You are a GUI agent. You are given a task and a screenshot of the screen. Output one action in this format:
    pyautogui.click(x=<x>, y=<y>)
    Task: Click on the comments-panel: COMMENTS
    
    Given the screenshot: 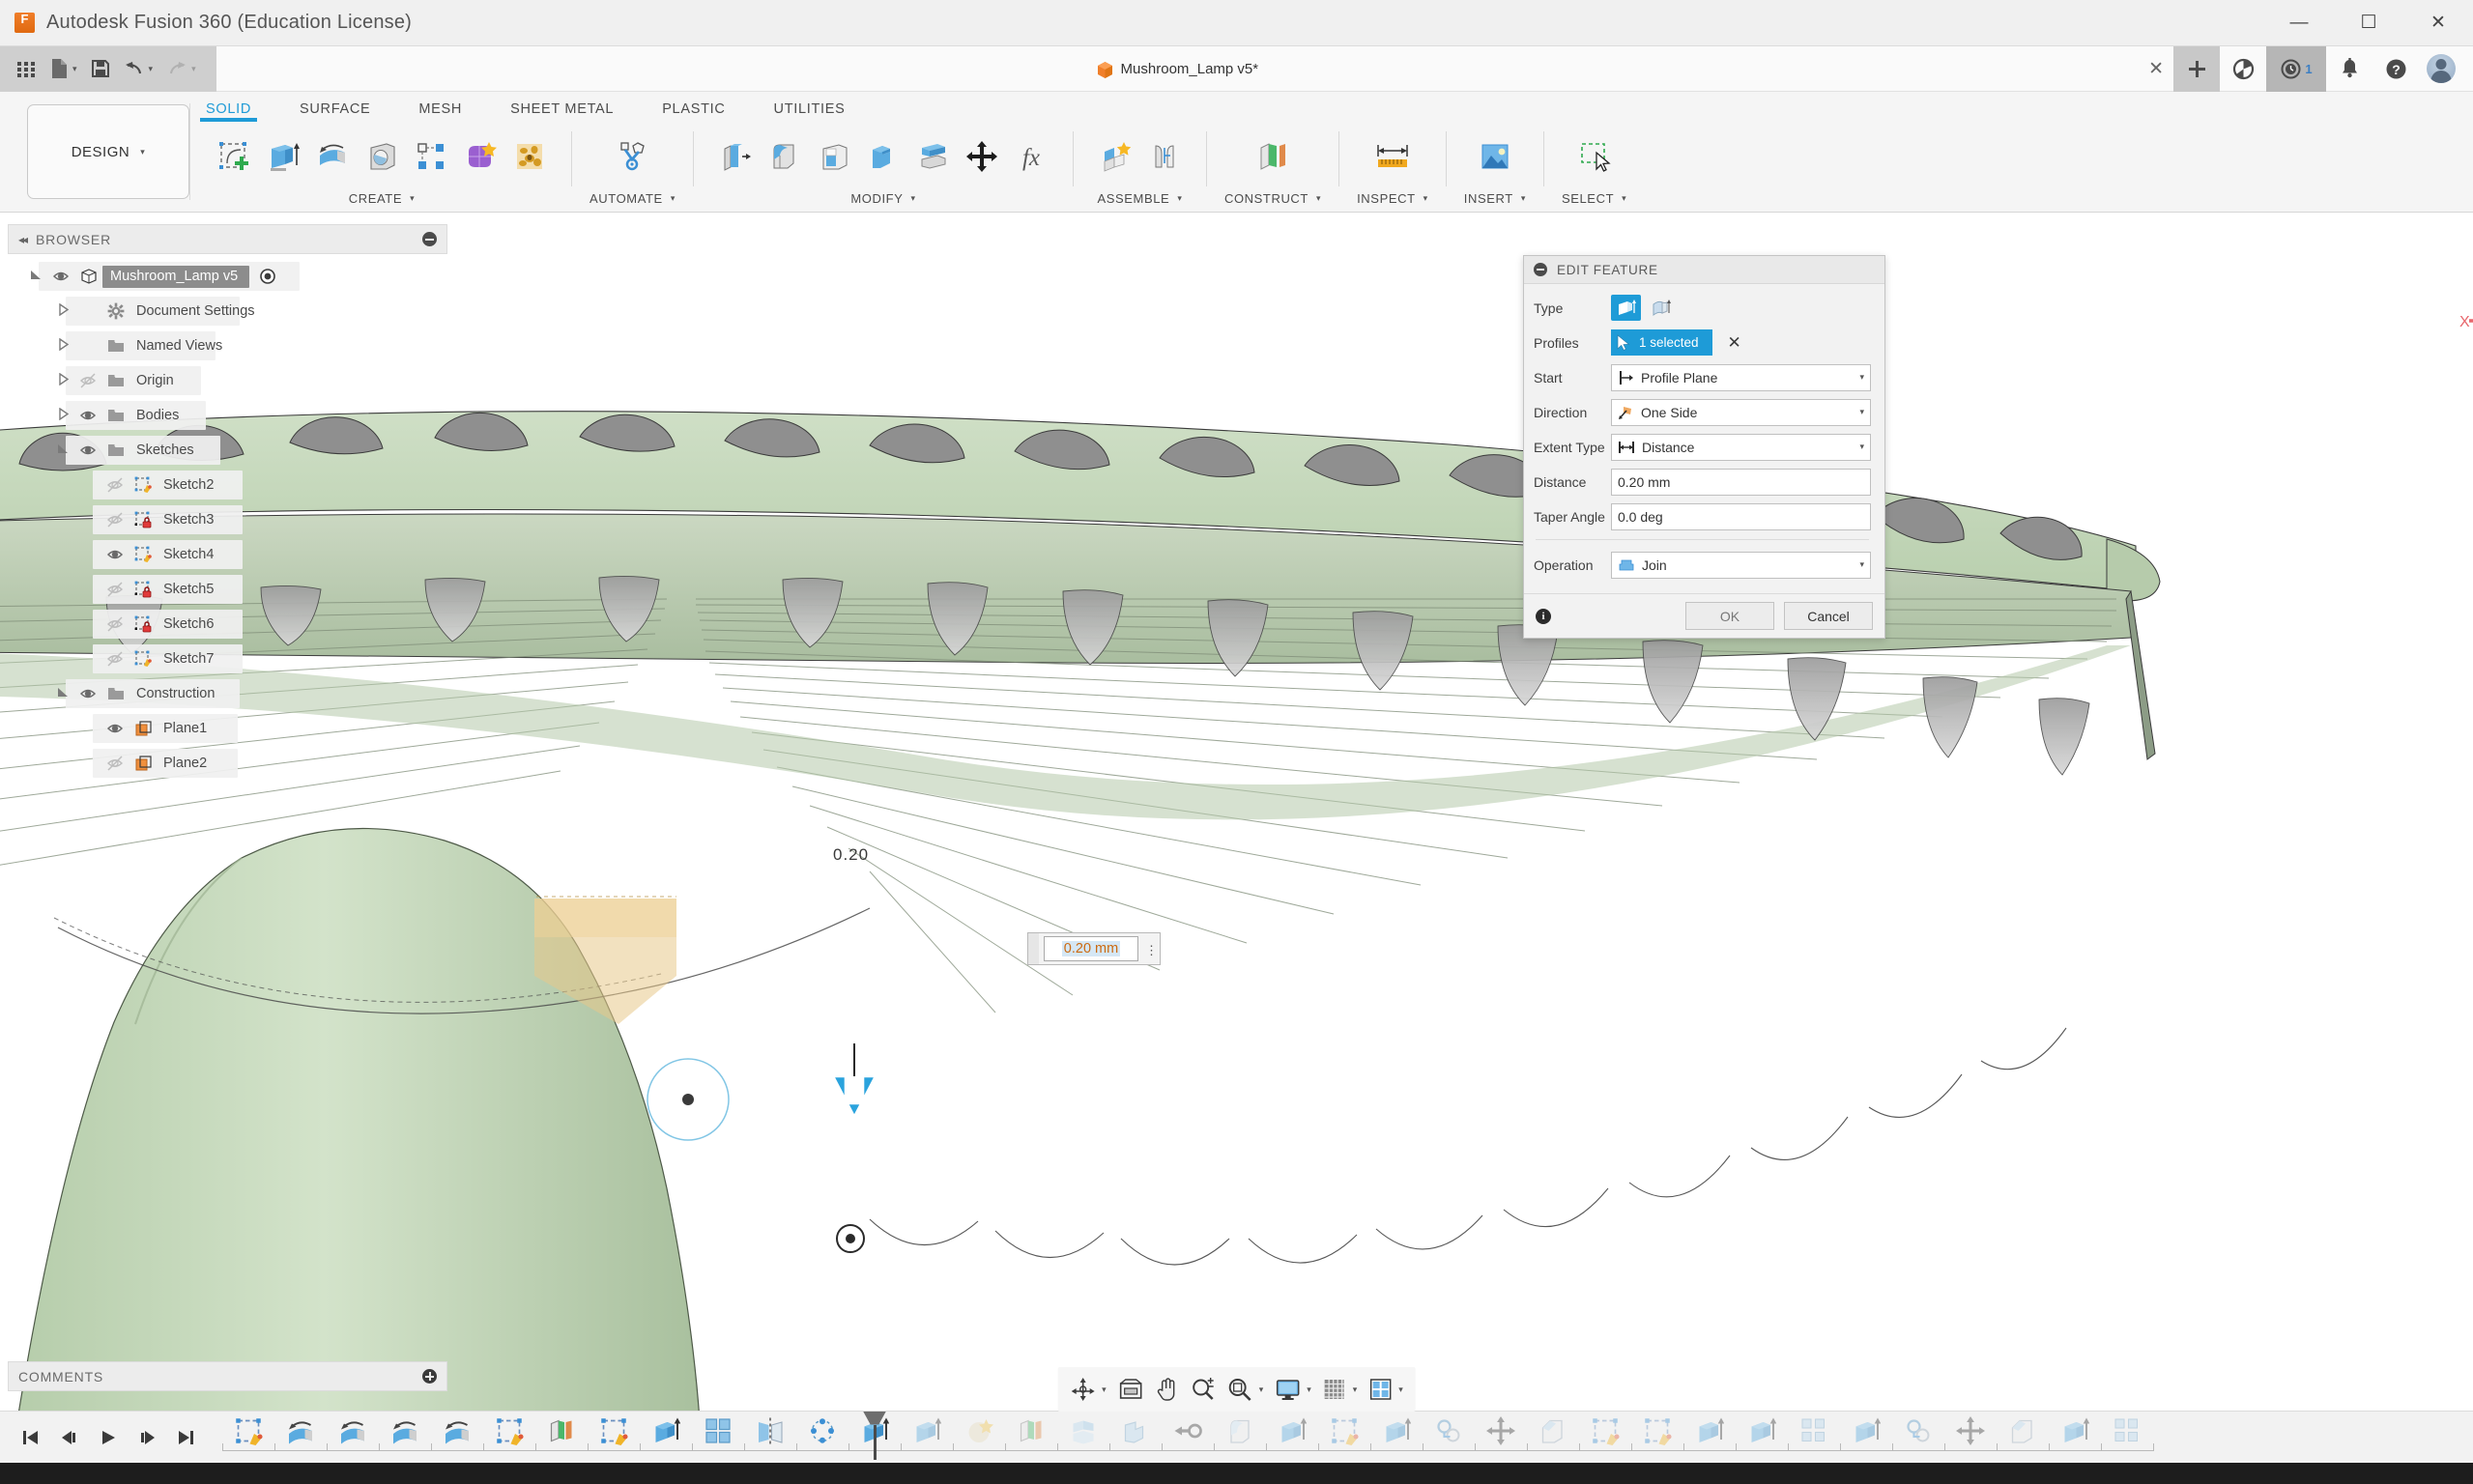 What is the action you would take?
    pyautogui.click(x=227, y=1376)
    